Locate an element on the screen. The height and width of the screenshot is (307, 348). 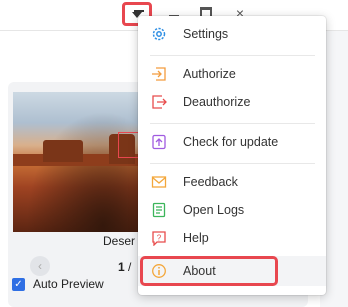
menu-item-label: Deauthorize is located at coordinates (217, 102).